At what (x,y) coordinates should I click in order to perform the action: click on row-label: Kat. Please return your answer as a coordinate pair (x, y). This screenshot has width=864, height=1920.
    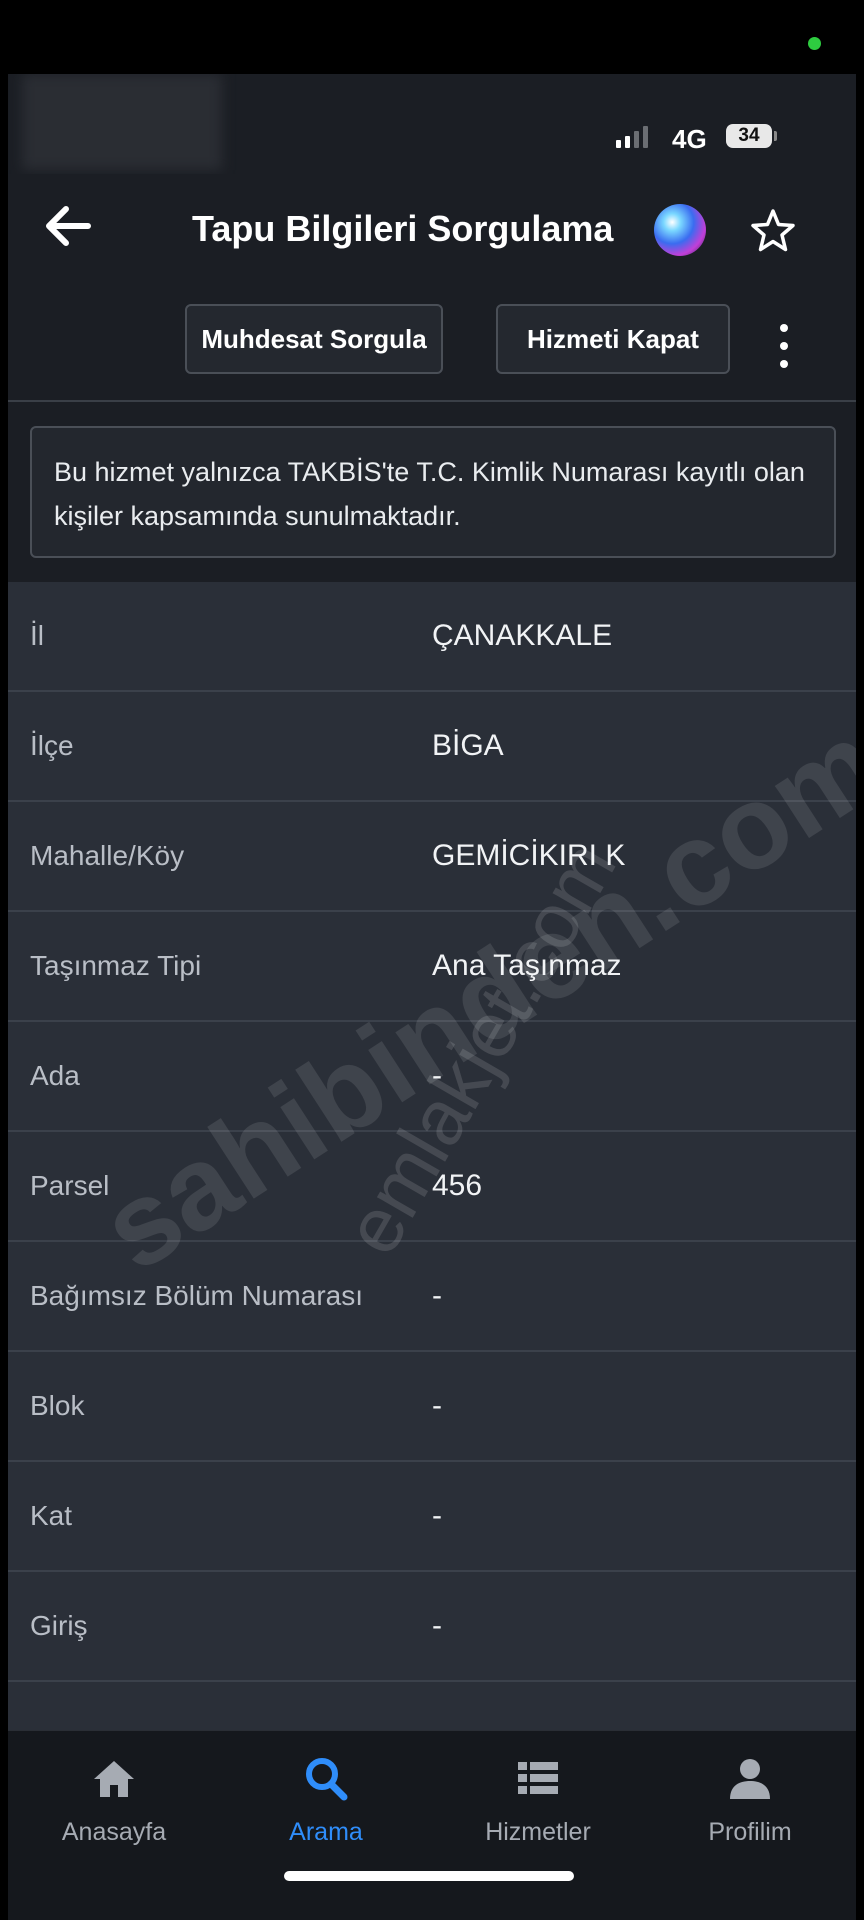
    Looking at the image, I should click on (51, 1515).